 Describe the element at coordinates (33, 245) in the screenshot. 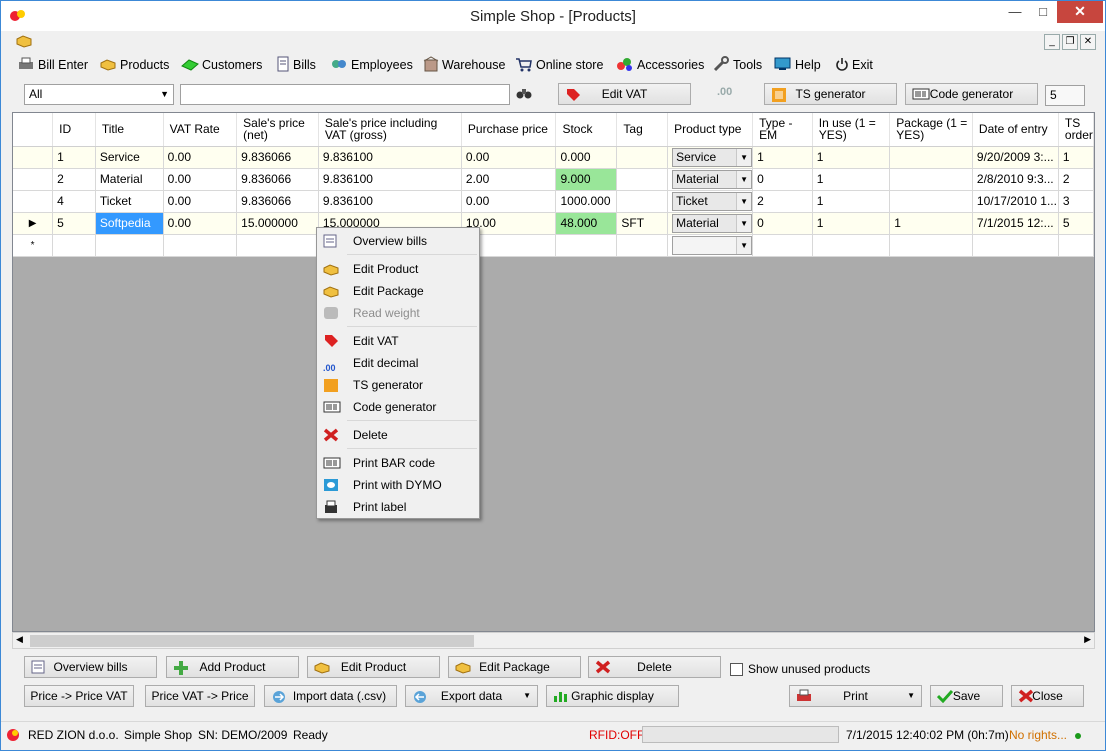

I see `new-row-indicator: *` at that location.